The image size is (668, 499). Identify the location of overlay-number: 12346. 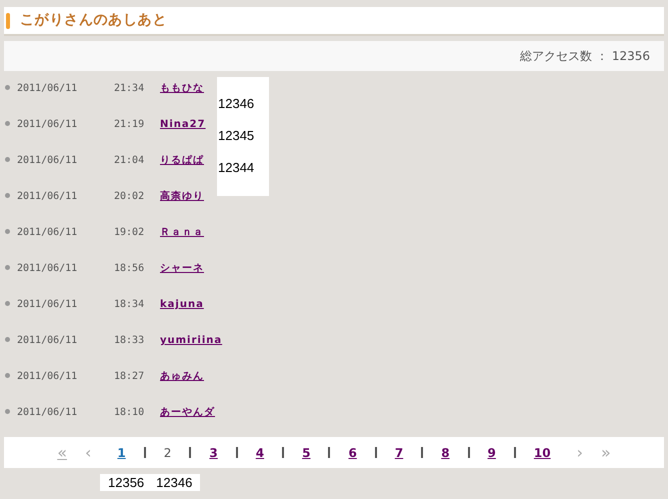
(237, 104).